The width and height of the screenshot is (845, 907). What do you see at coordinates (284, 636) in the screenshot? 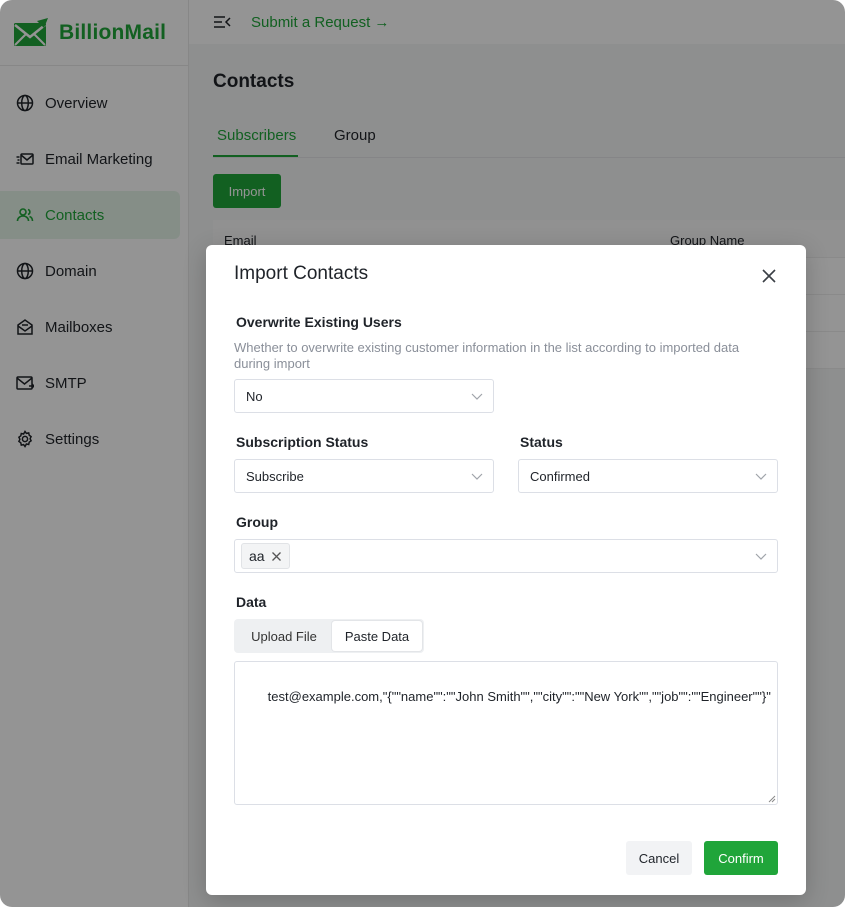
I see `upload-file-option: Upload File` at bounding box center [284, 636].